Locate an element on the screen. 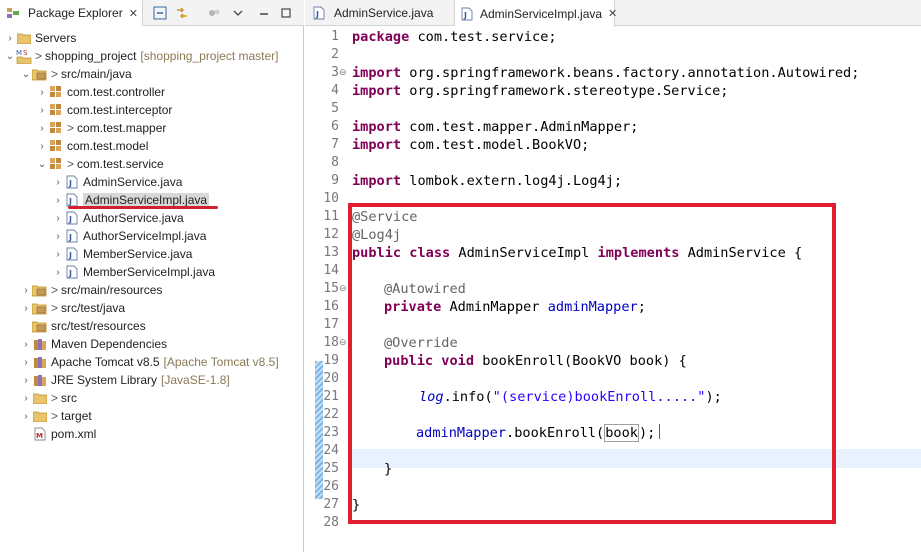 The image size is (921, 552). line-number: 18 is located at coordinates (331, 342).